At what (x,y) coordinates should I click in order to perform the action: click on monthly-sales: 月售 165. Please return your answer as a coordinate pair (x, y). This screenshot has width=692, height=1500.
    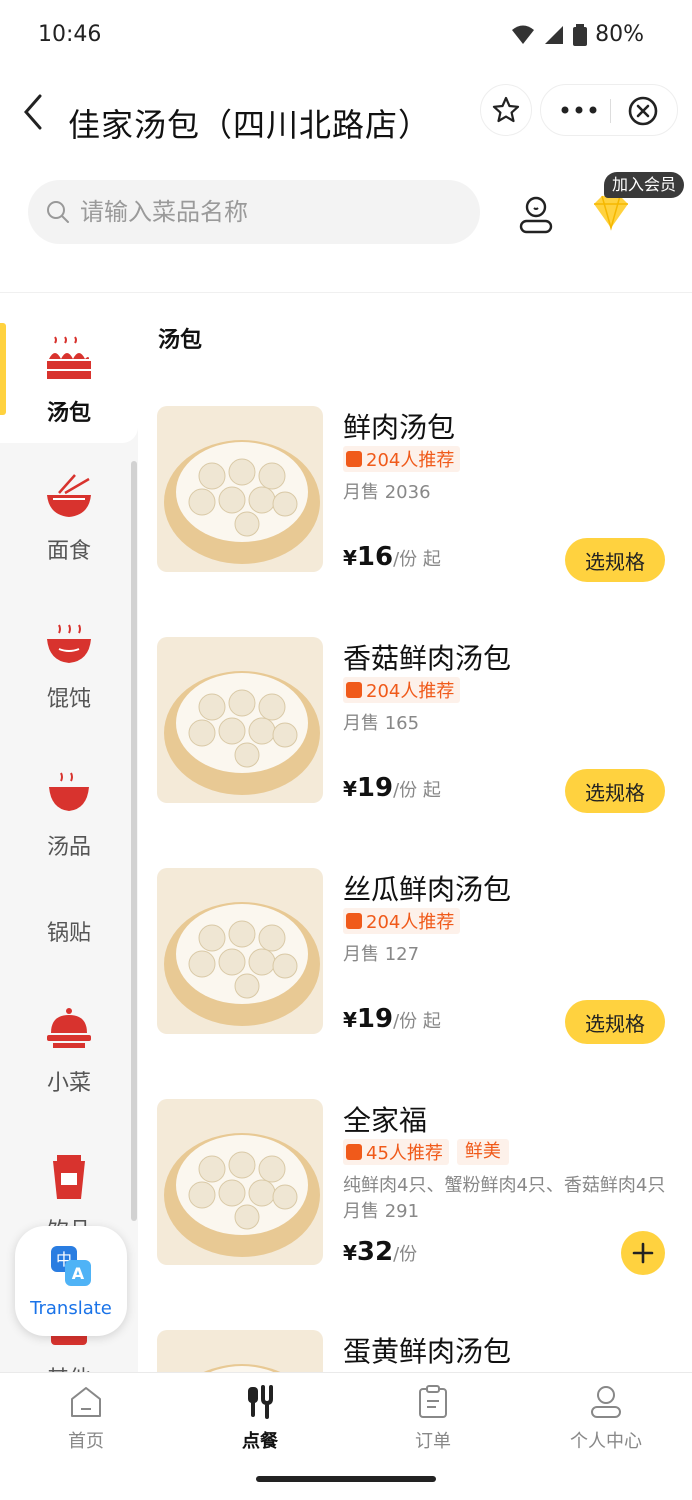
    Looking at the image, I should click on (381, 723).